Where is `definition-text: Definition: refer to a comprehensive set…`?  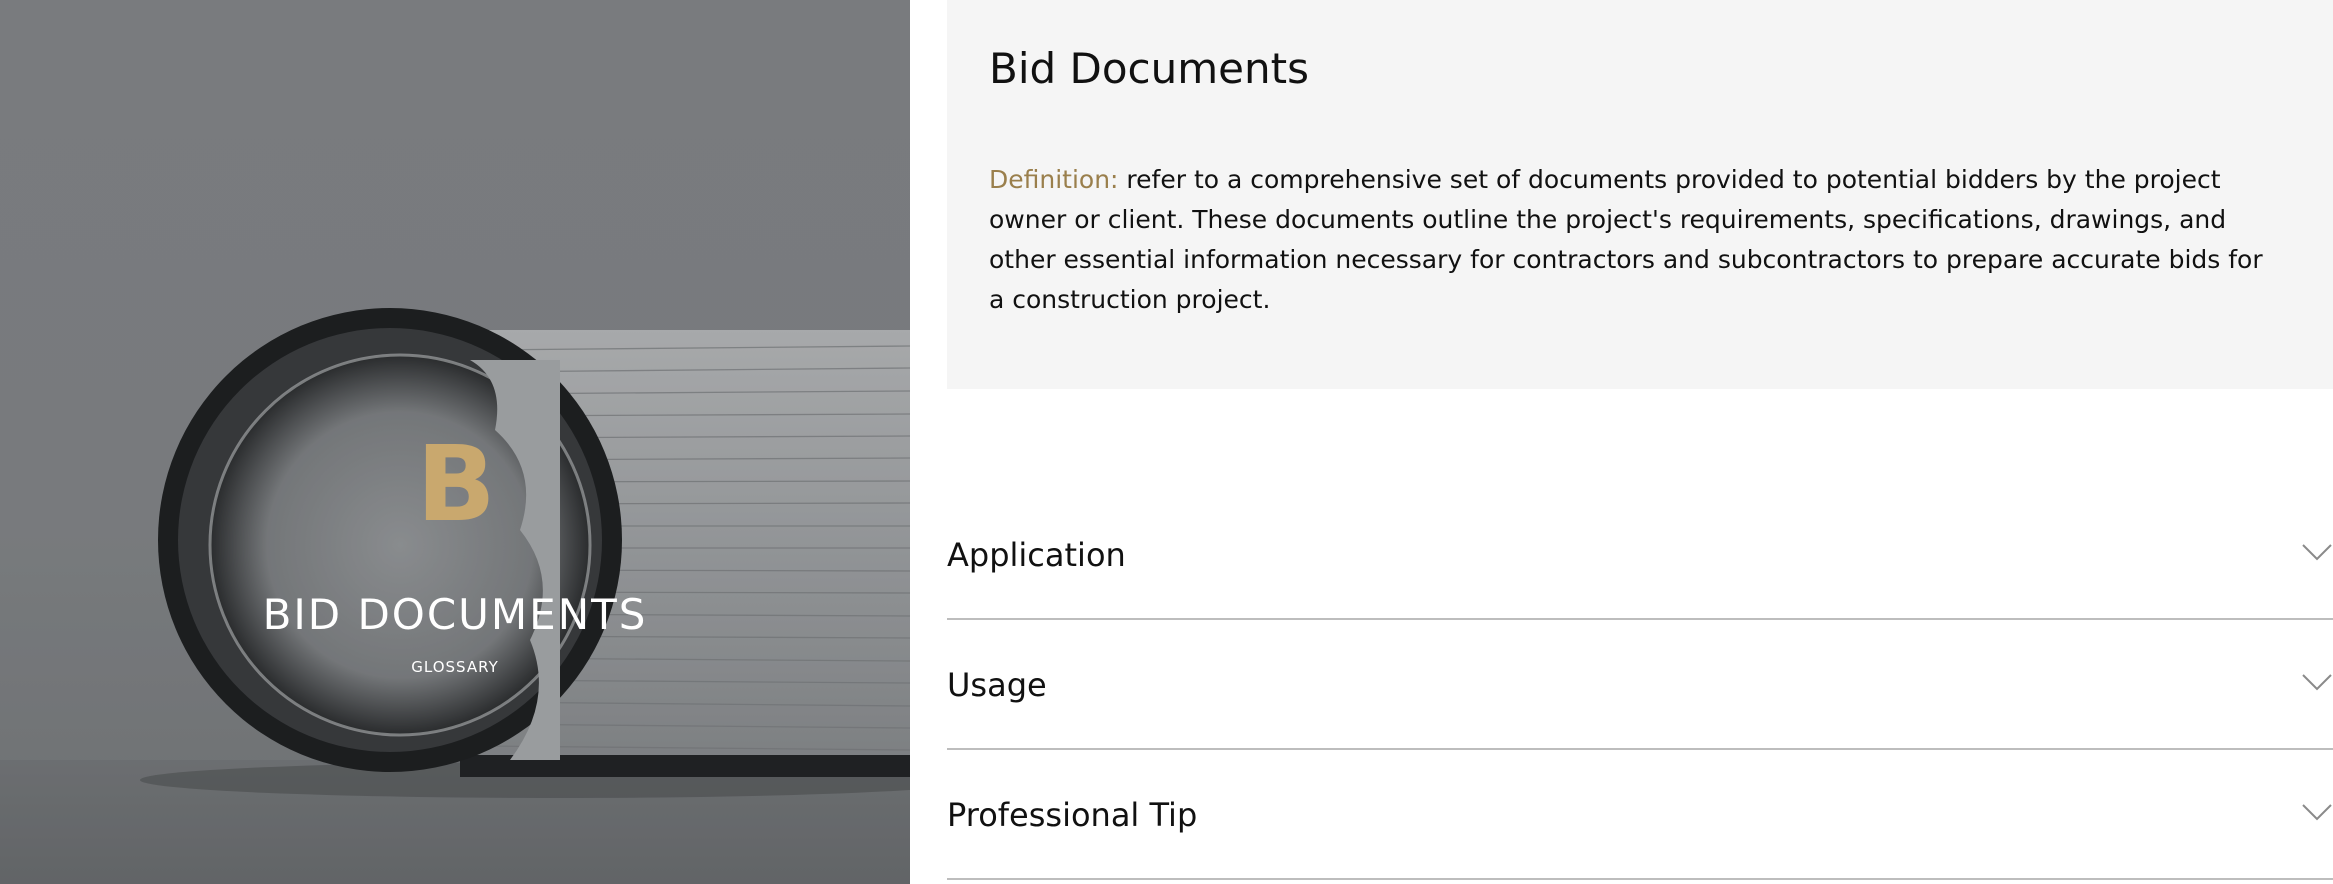
definition-text: Definition: refer to a comprehensive set… is located at coordinates (1634, 240).